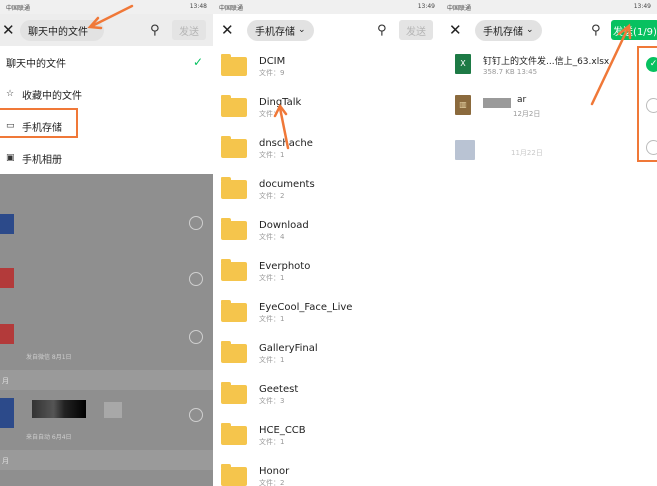  Describe the element at coordinates (52, 96) in the screenshot. I see `menu-item-label: 收藏中的文件` at that location.